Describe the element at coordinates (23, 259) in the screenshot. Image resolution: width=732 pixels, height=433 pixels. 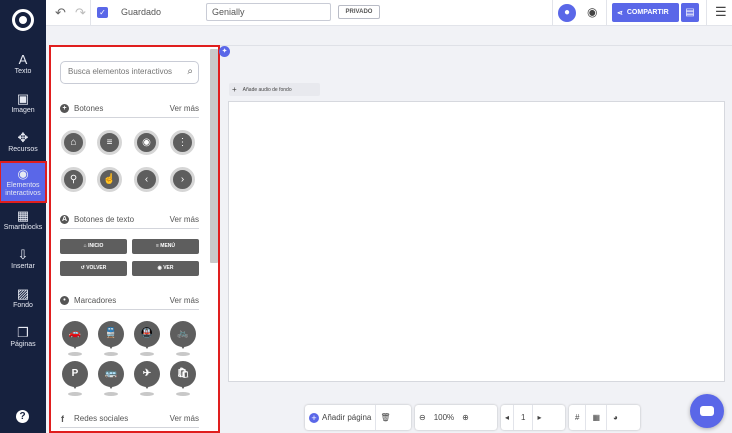
I see `rail-item-insertar: ⇩ Insertar` at that location.